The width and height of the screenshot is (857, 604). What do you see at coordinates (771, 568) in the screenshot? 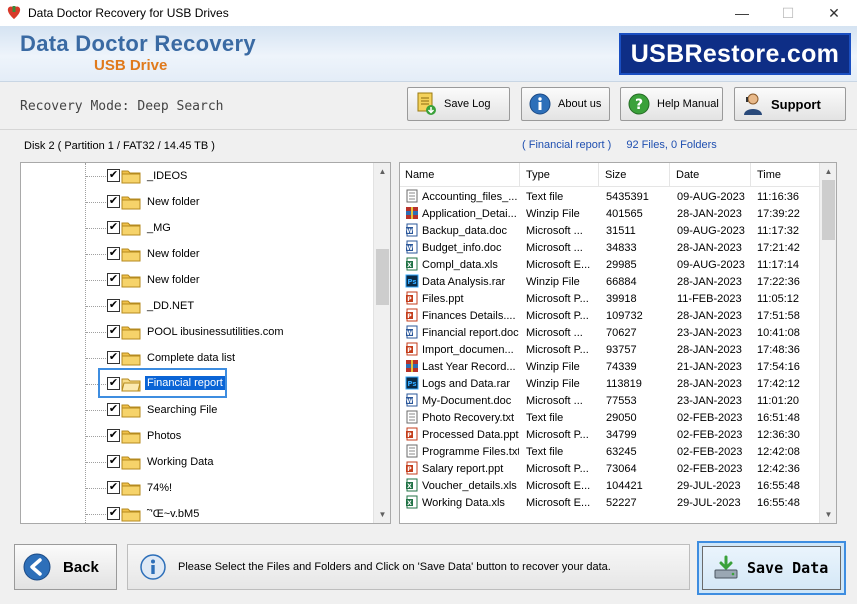
I see `save-data-button: Save Data` at bounding box center [771, 568].